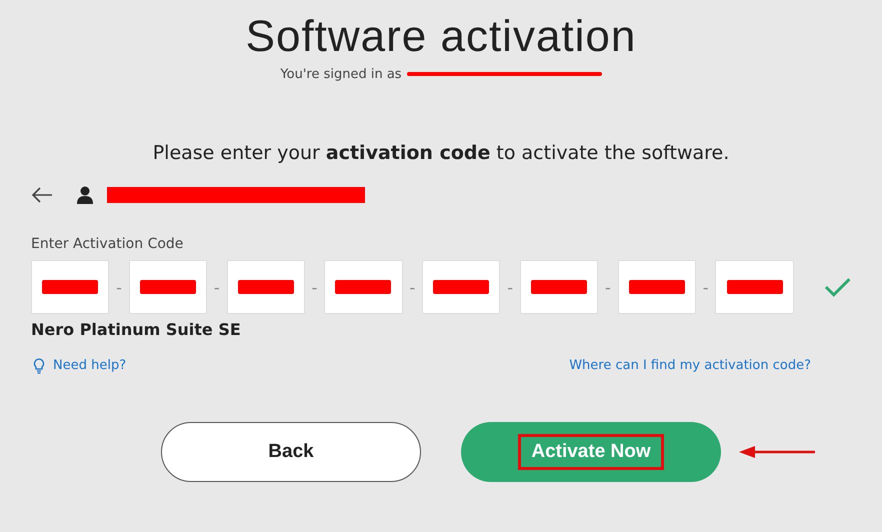 The image size is (882, 532). I want to click on field-label: Enter Activation Code, so click(107, 244).